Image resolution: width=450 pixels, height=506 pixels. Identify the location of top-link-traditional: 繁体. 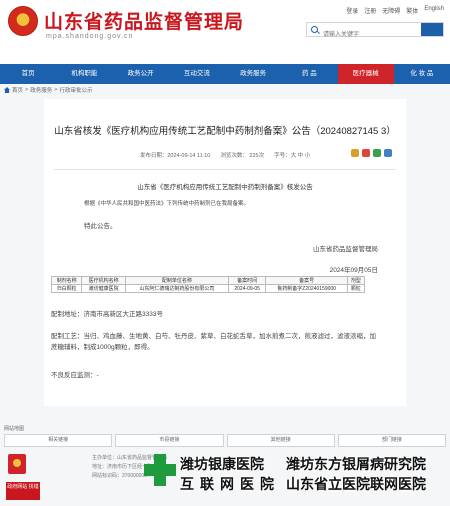
(412, 10).